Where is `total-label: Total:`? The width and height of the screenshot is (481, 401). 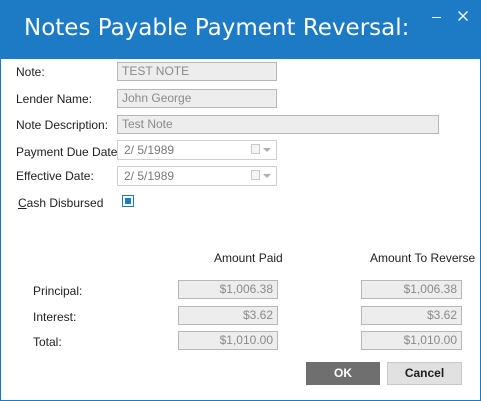 total-label: Total: is located at coordinates (47, 342).